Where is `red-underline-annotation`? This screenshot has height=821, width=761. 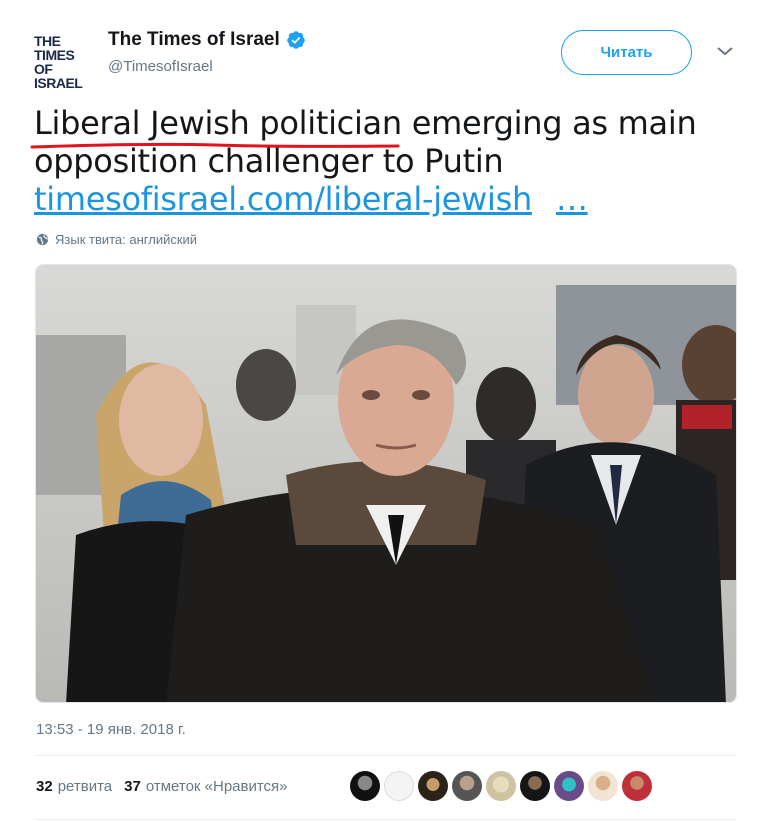 red-underline-annotation is located at coordinates (215, 145).